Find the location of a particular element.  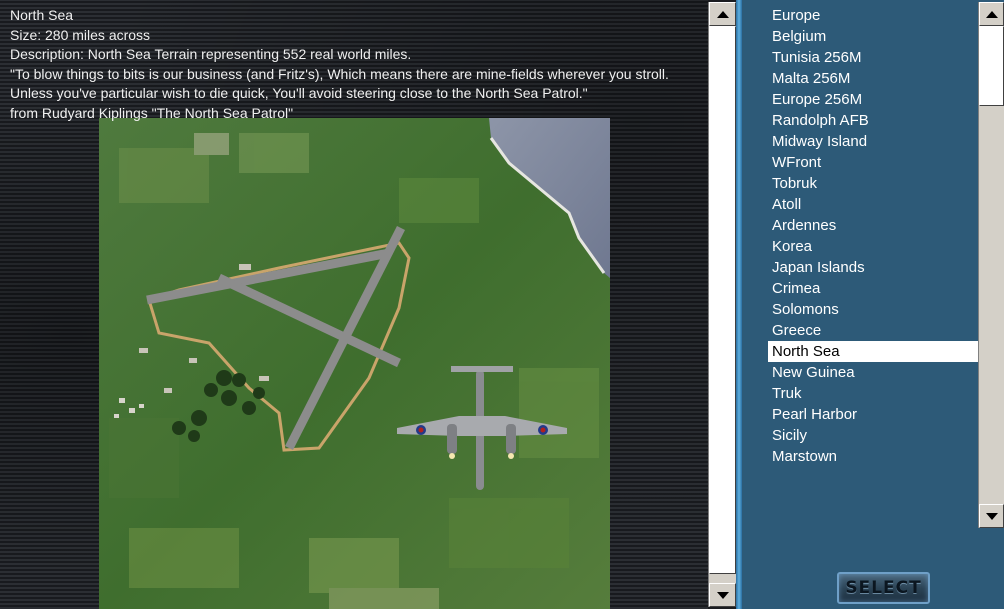

map-list-item: Atoll is located at coordinates (873, 204).